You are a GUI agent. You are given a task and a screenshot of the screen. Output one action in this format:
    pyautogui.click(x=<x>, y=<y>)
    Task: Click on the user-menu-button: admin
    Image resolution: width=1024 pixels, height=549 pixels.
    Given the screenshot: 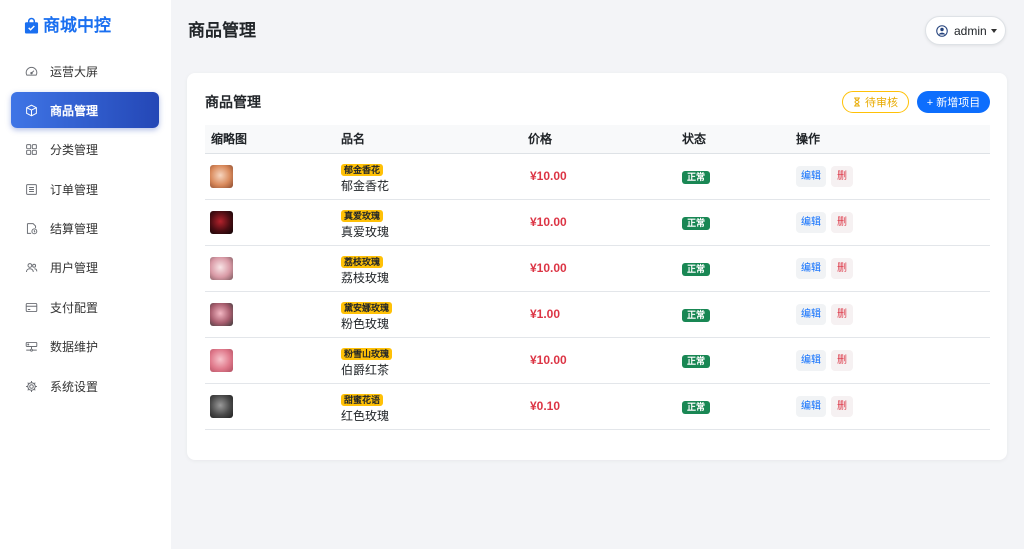 What is the action you would take?
    pyautogui.click(x=965, y=30)
    